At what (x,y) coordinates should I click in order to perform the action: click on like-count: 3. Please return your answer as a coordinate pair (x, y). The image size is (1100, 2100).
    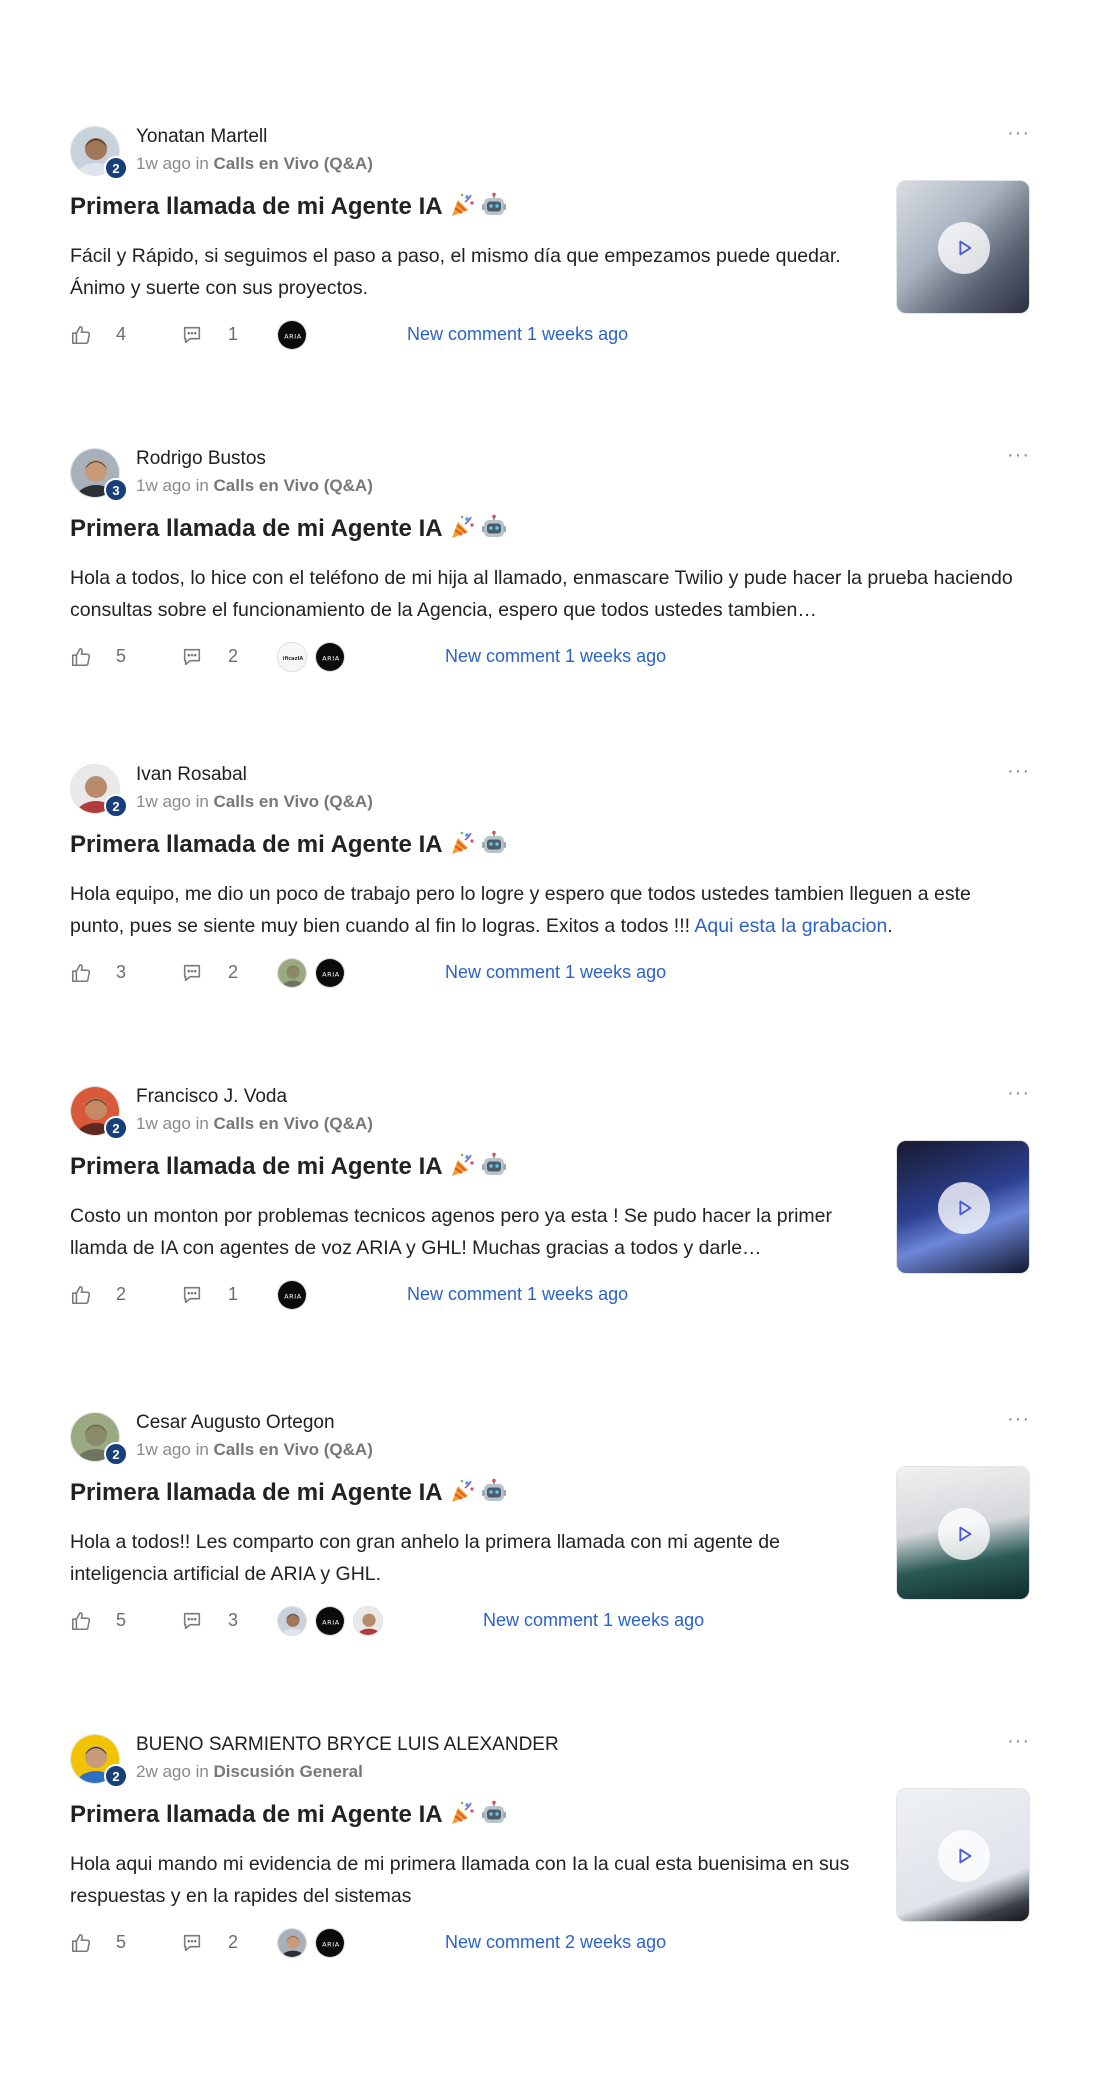
    Looking at the image, I should click on (121, 972).